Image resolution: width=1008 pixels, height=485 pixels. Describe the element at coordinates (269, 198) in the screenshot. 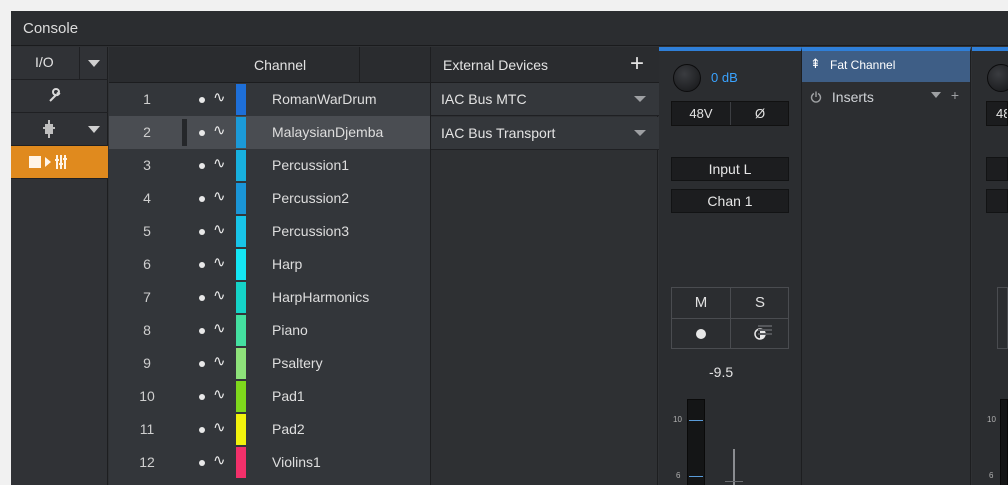

I see `channel-row: 4 ∿ Percussion2` at that location.